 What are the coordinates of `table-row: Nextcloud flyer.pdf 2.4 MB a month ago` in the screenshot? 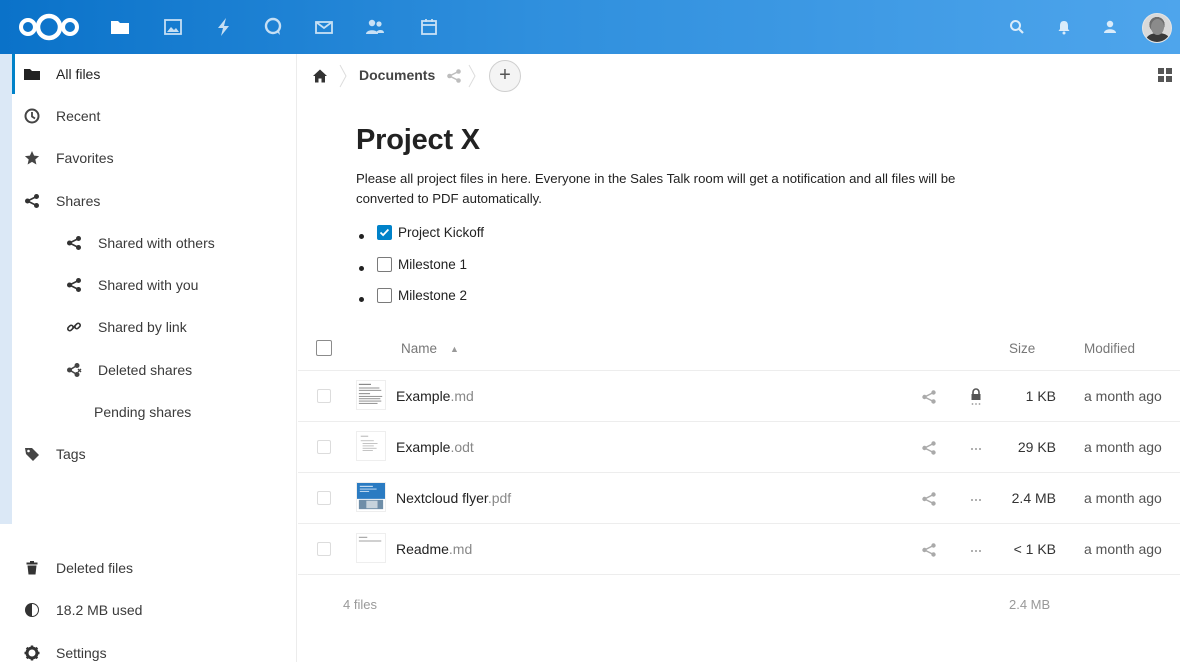 It's located at (739, 498).